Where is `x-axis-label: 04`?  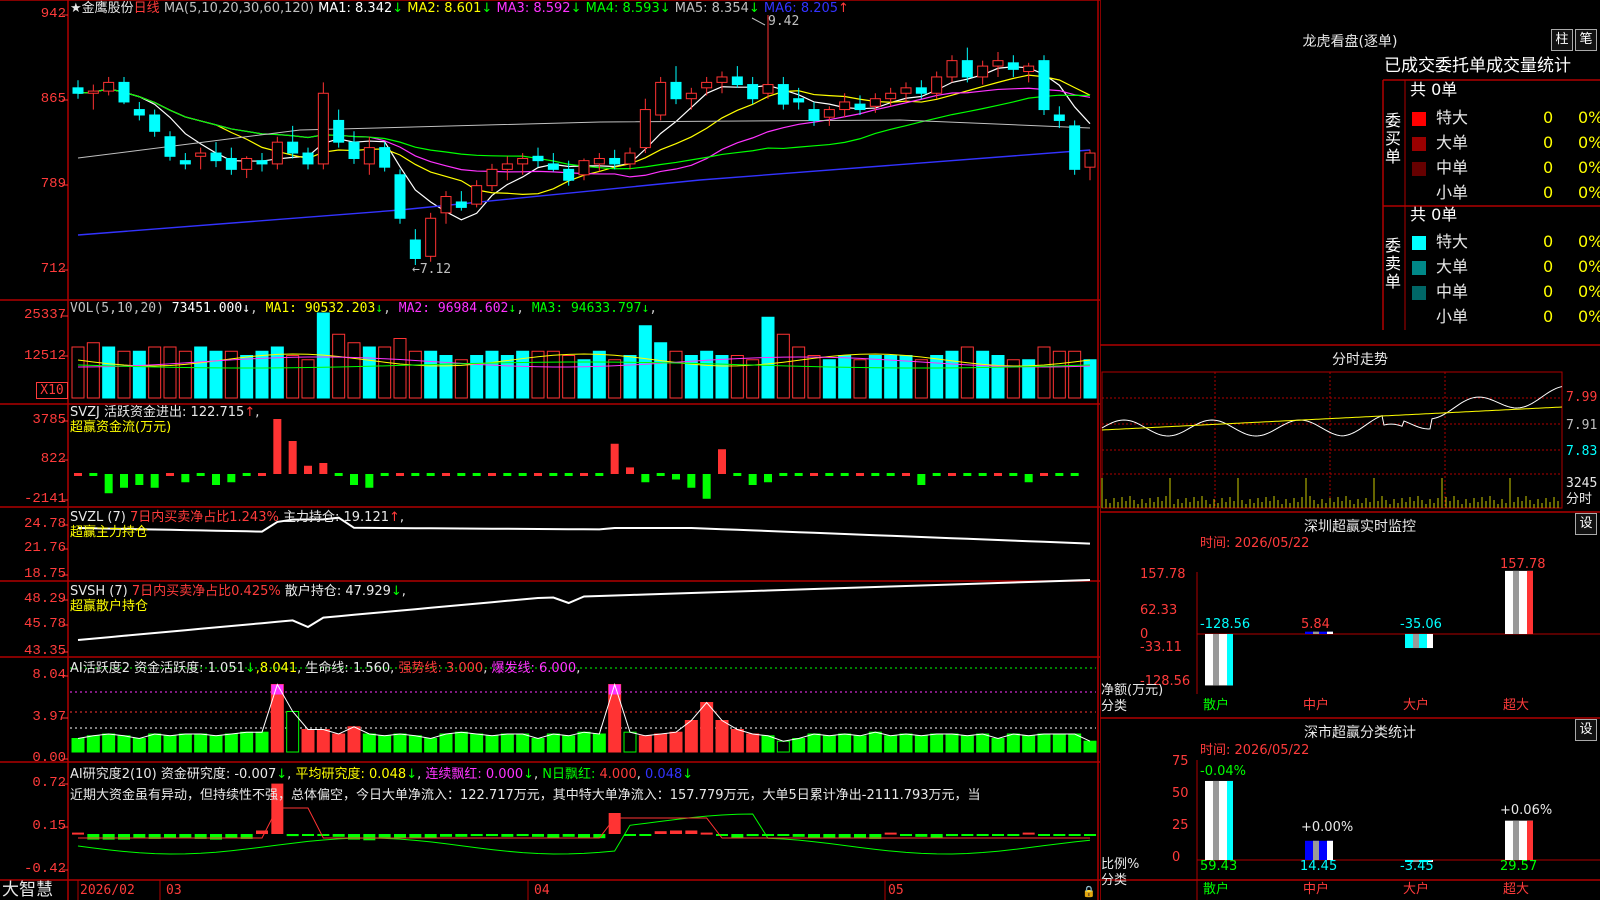 x-axis-label: 04 is located at coordinates (542, 890).